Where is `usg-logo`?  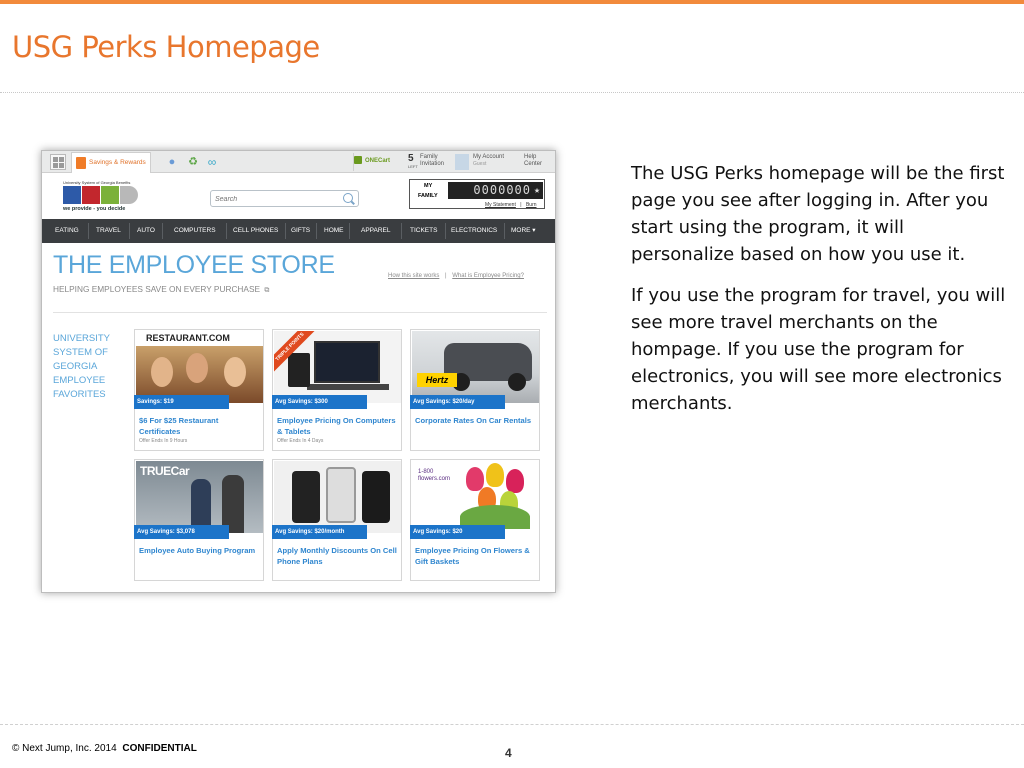 usg-logo is located at coordinates (100, 195).